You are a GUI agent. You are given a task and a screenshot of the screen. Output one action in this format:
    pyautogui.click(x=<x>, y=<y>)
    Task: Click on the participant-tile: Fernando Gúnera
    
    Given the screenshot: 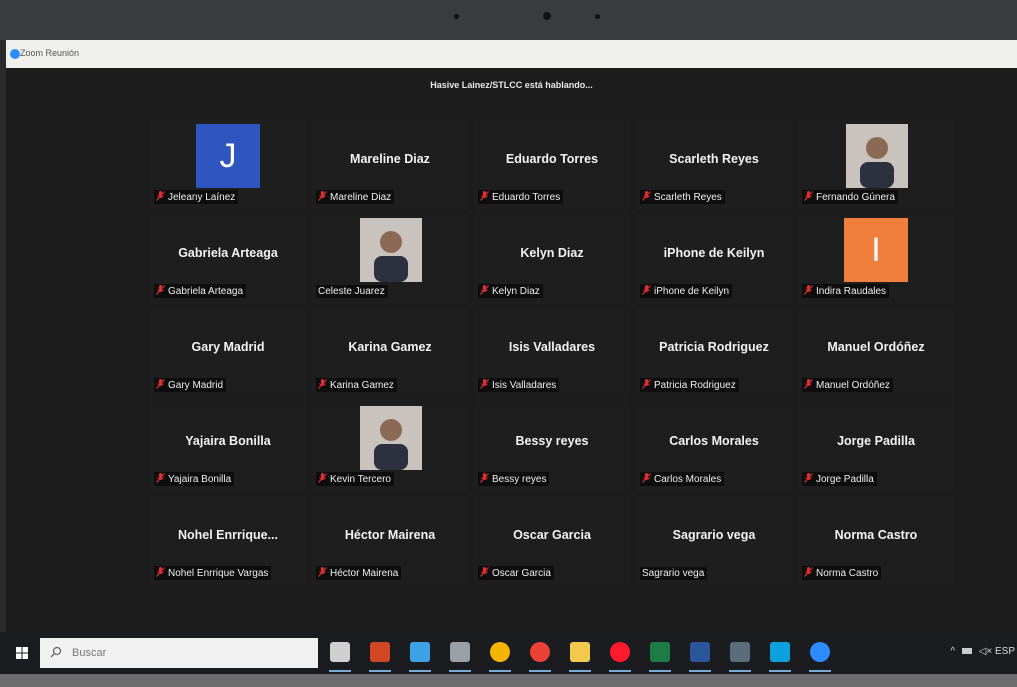 What is the action you would take?
    pyautogui.click(x=876, y=165)
    